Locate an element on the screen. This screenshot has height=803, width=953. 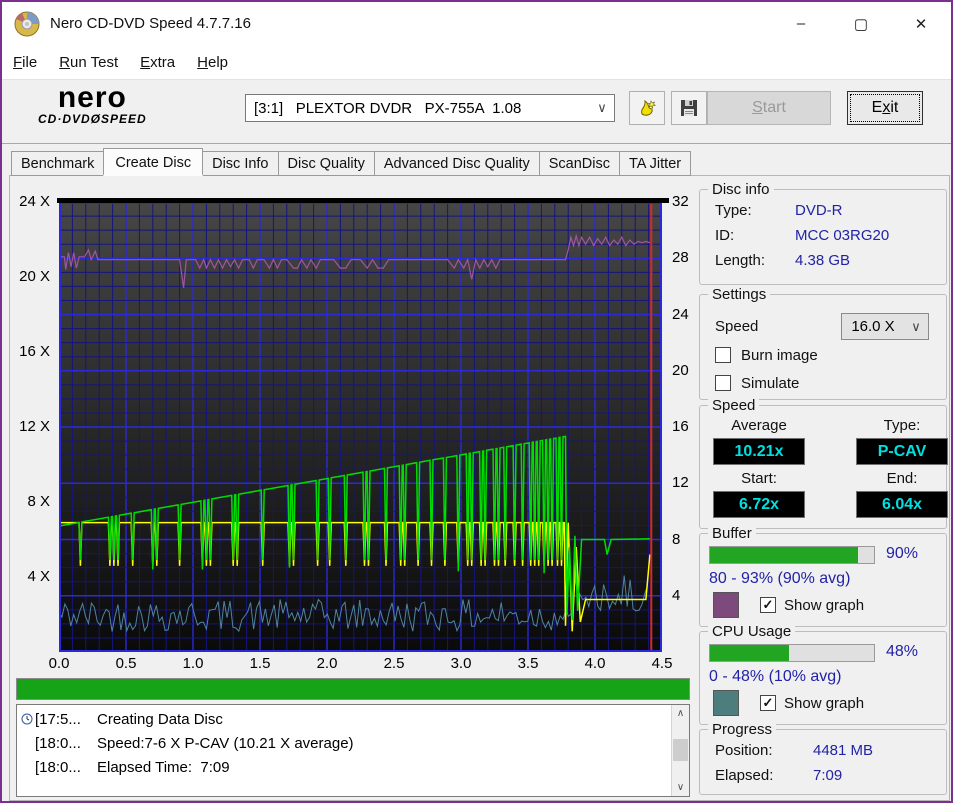
buffer-show-graph-checkbox is located at coordinates (768, 605).